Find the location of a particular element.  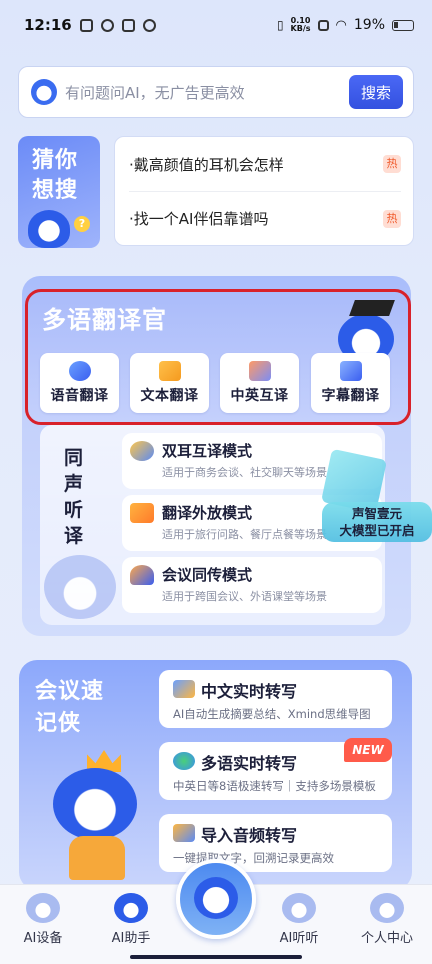

model-enabled-badge: 声智壹元 大模型已开启 is located at coordinates (377, 522).